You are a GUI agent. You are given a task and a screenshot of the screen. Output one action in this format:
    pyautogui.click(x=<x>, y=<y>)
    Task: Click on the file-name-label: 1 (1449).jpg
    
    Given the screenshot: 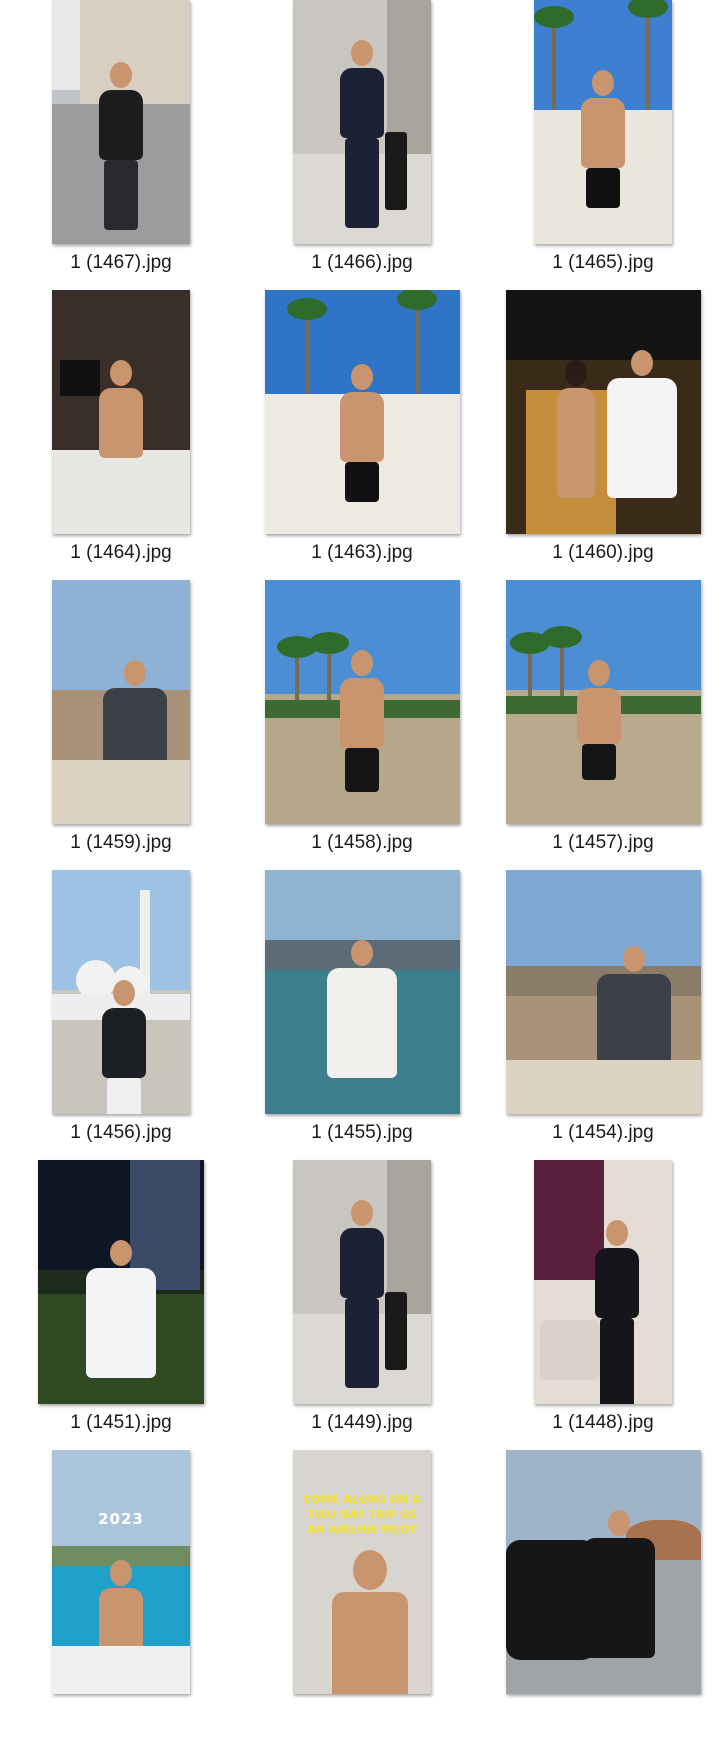 What is the action you would take?
    pyautogui.click(x=362, y=1422)
    